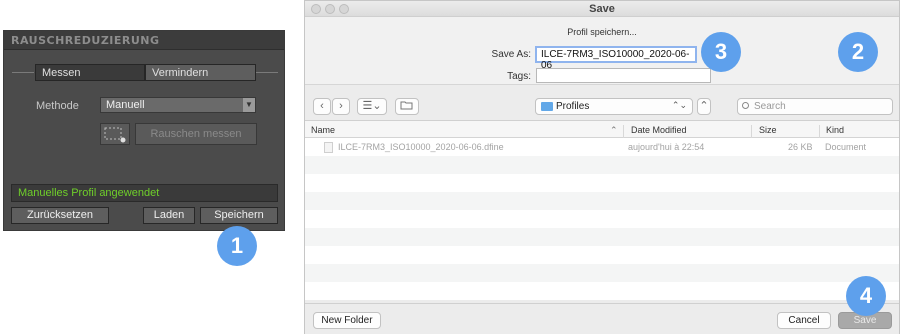 Image resolution: width=900 pixels, height=334 pixels. Describe the element at coordinates (835, 130) in the screenshot. I see `column-kind: Kind` at that location.